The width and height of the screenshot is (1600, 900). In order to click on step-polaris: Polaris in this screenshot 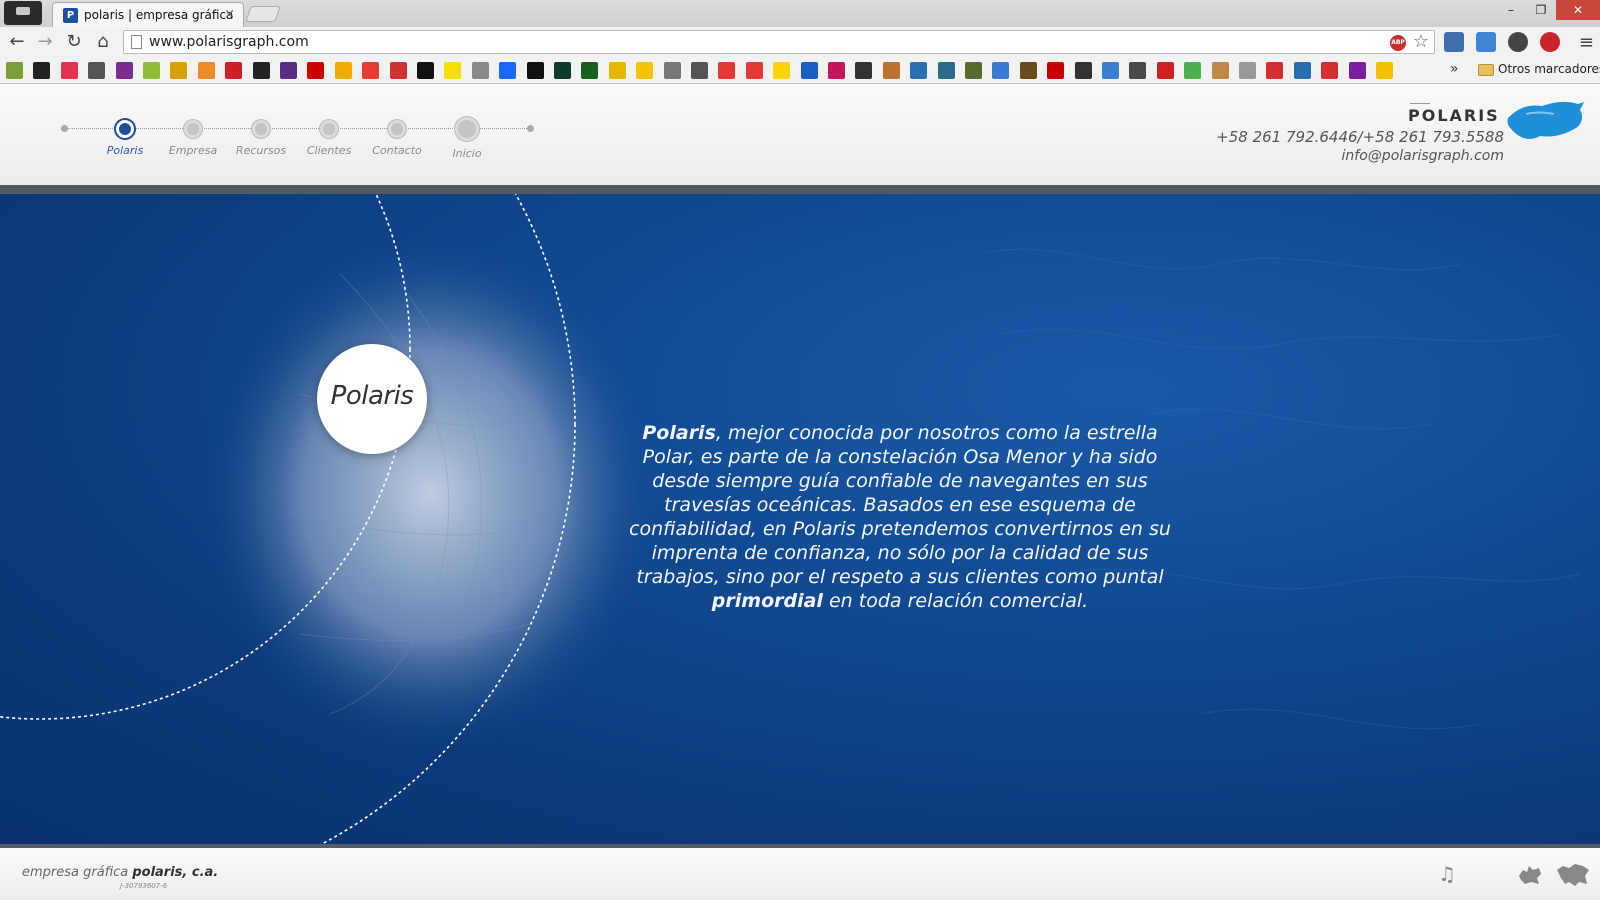, I will do `click(125, 138)`.